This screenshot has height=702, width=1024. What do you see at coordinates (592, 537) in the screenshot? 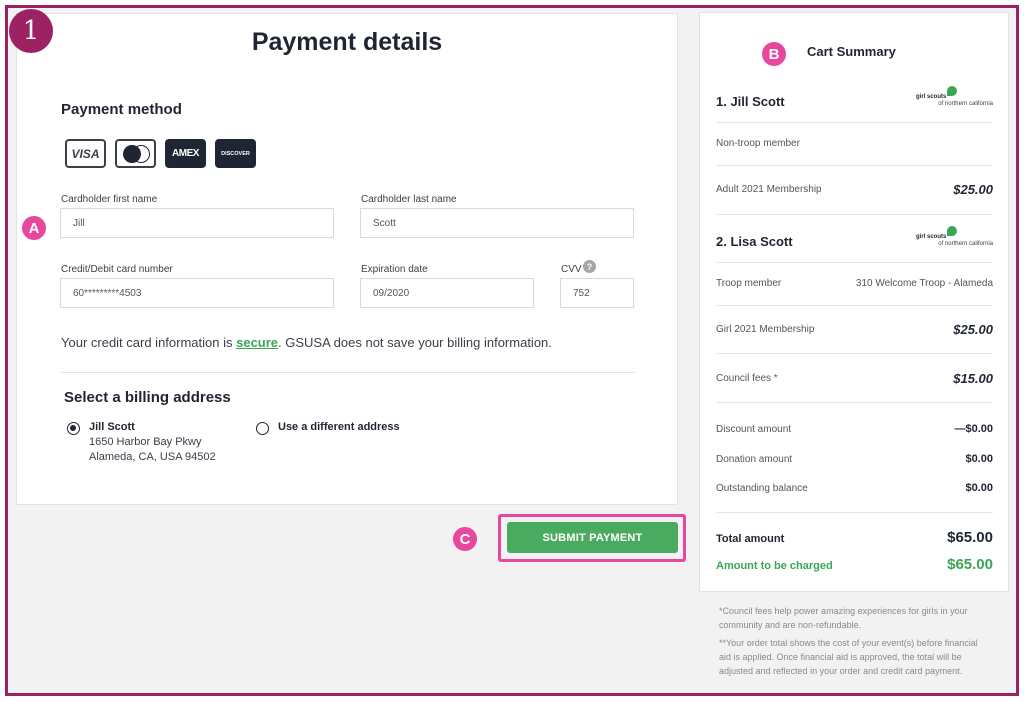
I see `submit-payment-button: SUBMIT PAYMENT` at bounding box center [592, 537].